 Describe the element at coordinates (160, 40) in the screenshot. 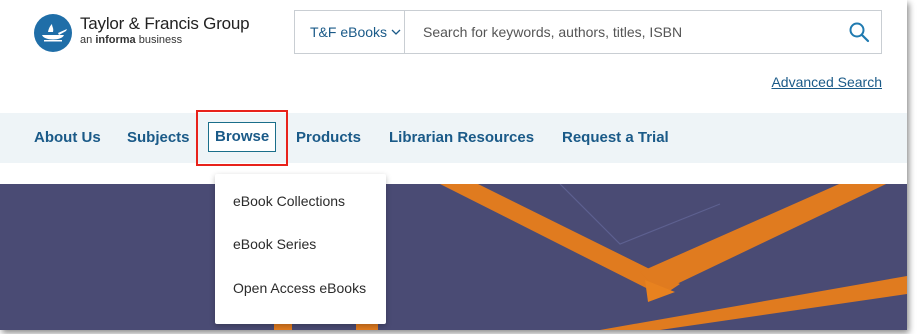

I see `brand-sub-suffix: business` at that location.